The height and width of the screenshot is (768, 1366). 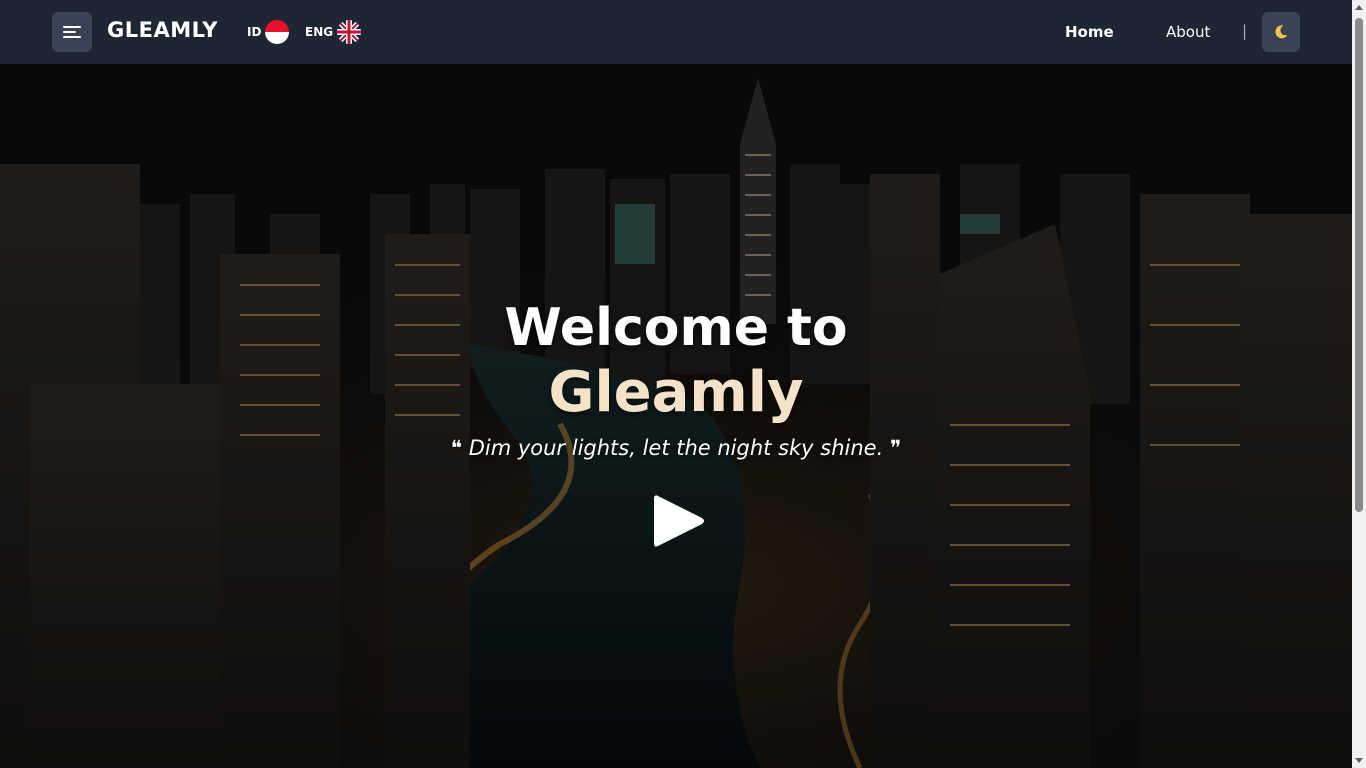 I want to click on nav-link-home: Home, so click(x=1089, y=32).